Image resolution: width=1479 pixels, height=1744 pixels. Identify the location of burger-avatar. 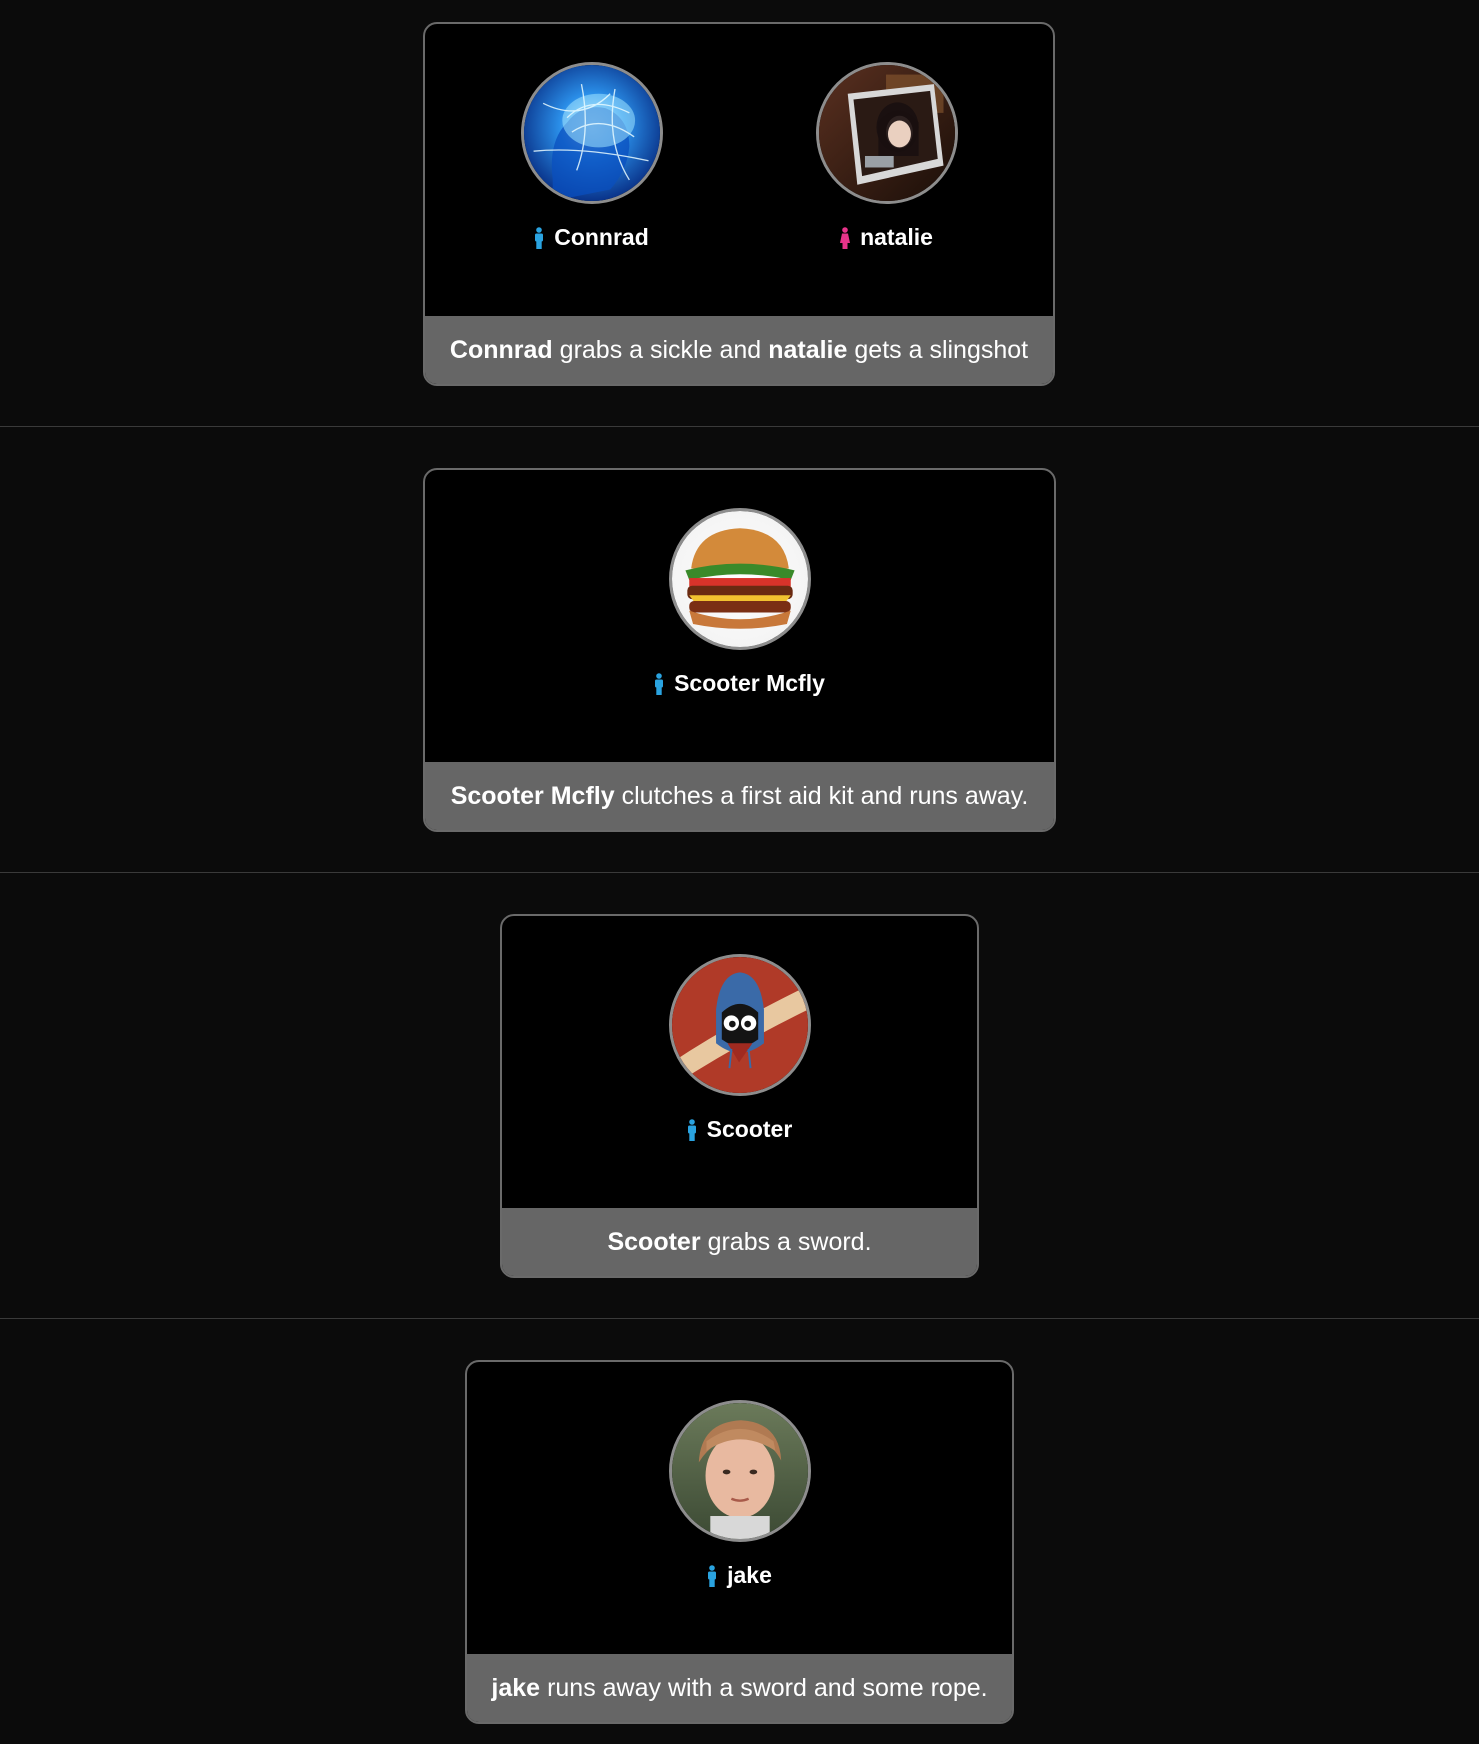
(739, 579).